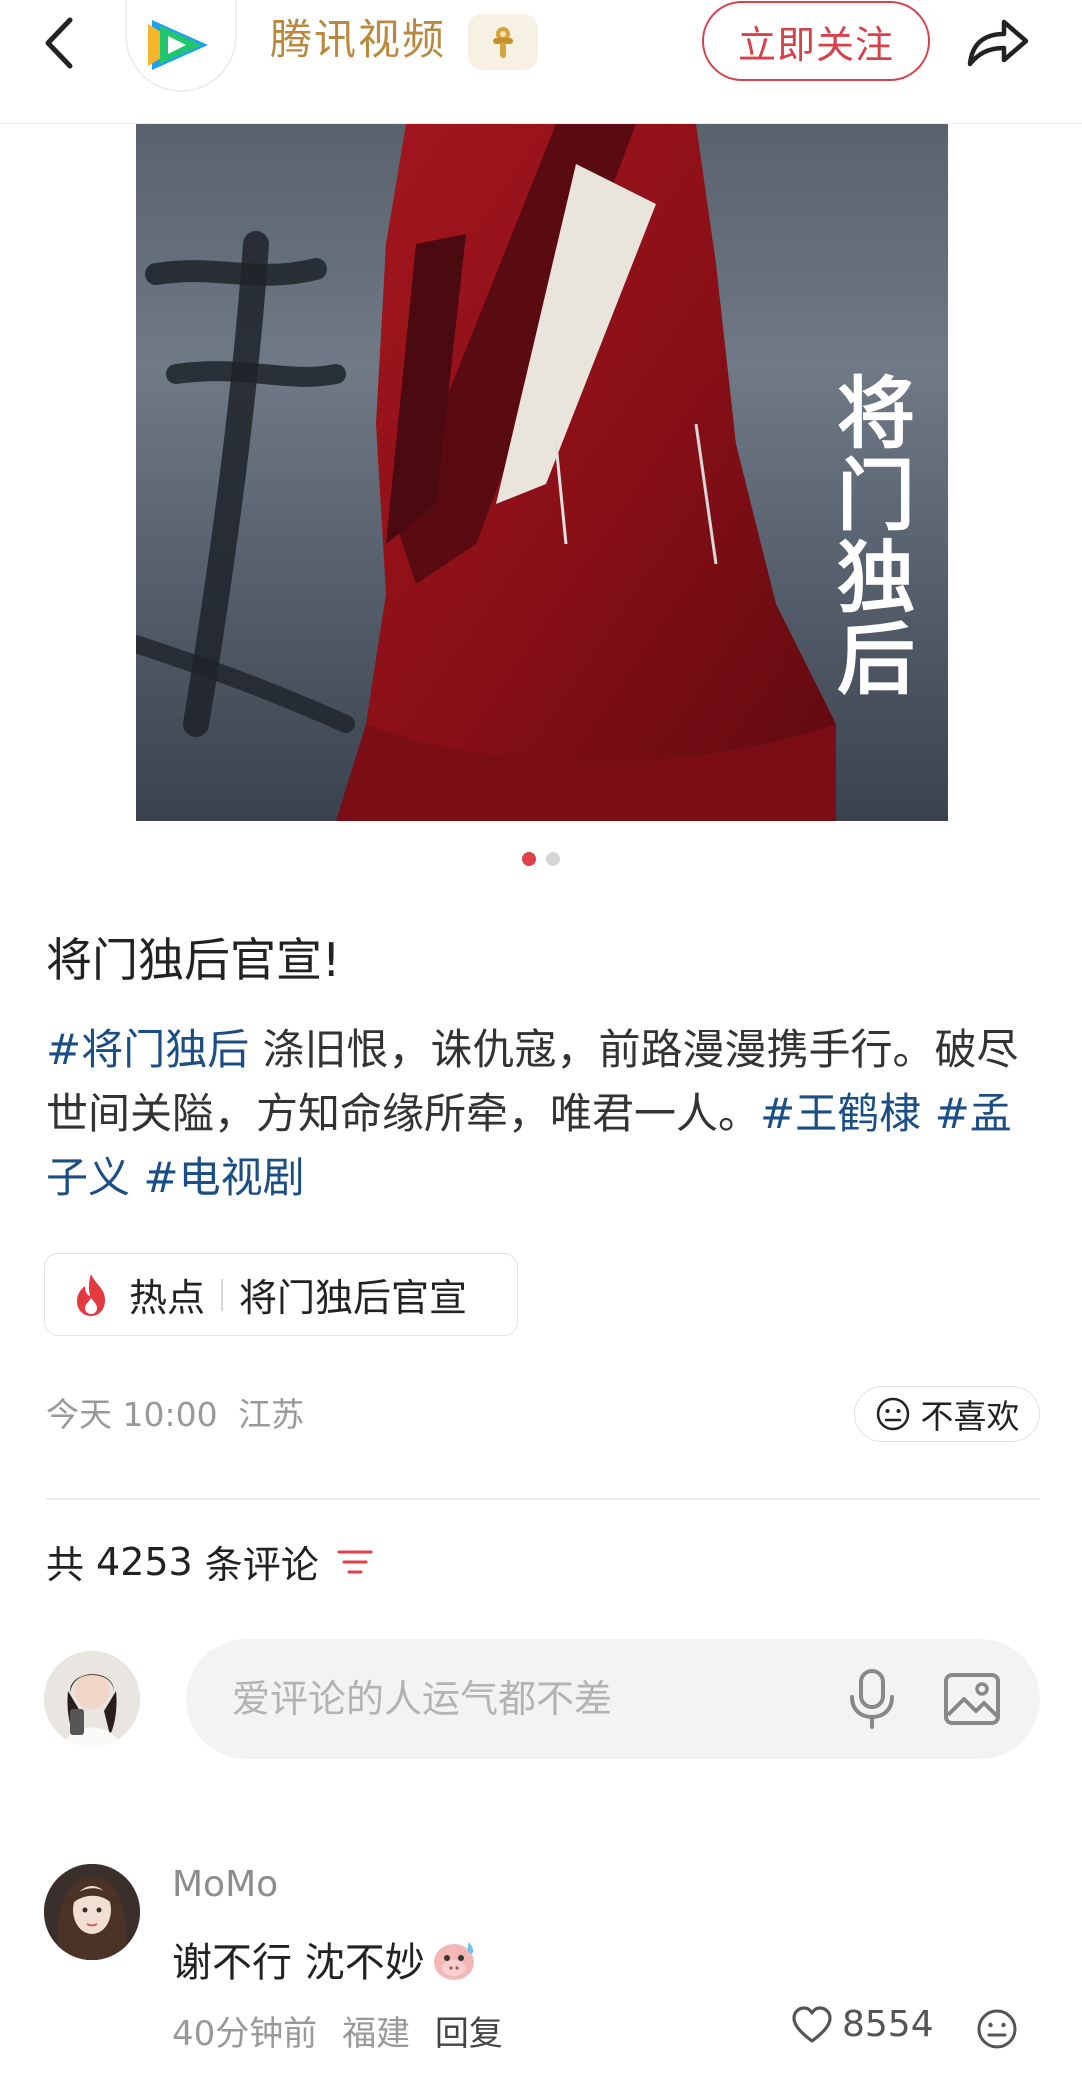 Image resolution: width=1082 pixels, height=2083 pixels. I want to click on tencent-video-logo-icon, so click(178, 45).